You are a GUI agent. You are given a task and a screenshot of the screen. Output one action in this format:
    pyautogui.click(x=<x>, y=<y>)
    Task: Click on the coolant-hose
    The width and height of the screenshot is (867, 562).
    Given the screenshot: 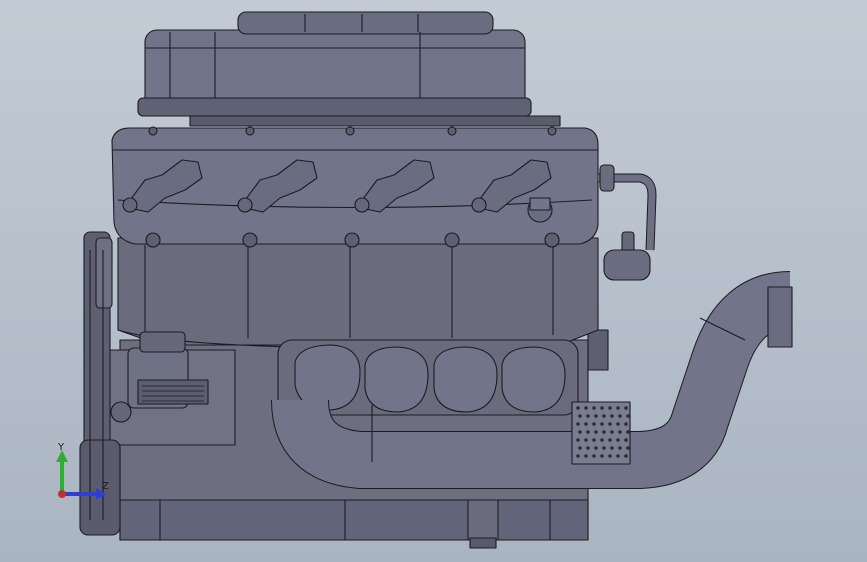 What is the action you would take?
    pyautogui.click(x=627, y=222)
    